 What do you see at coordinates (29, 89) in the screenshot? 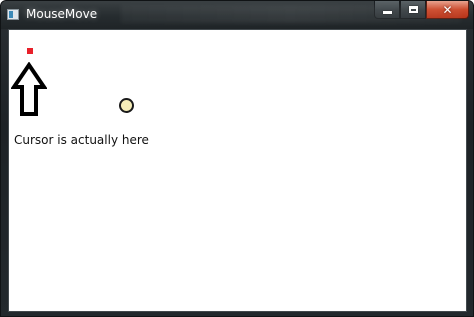
I see `up-arrow-icon` at bounding box center [29, 89].